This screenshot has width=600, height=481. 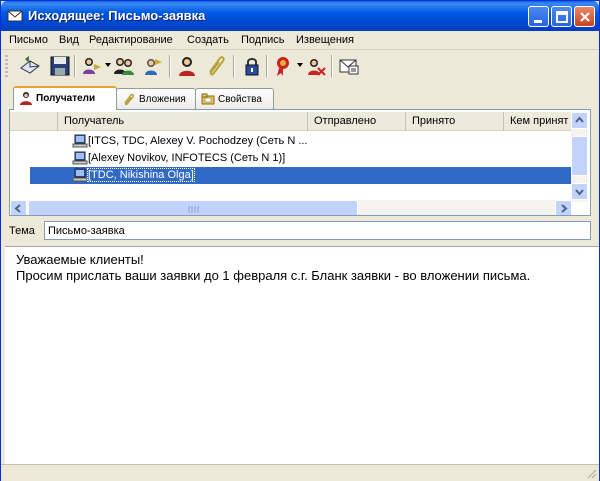 I want to click on sign-icon, so click(x=283, y=66).